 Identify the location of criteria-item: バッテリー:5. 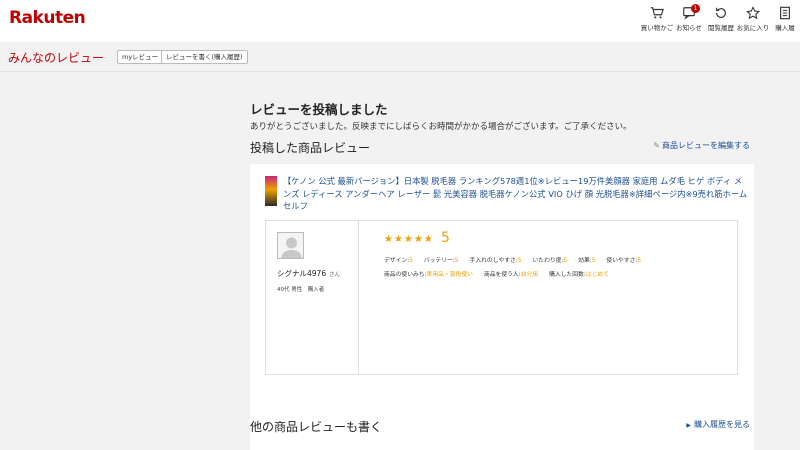
(441, 261).